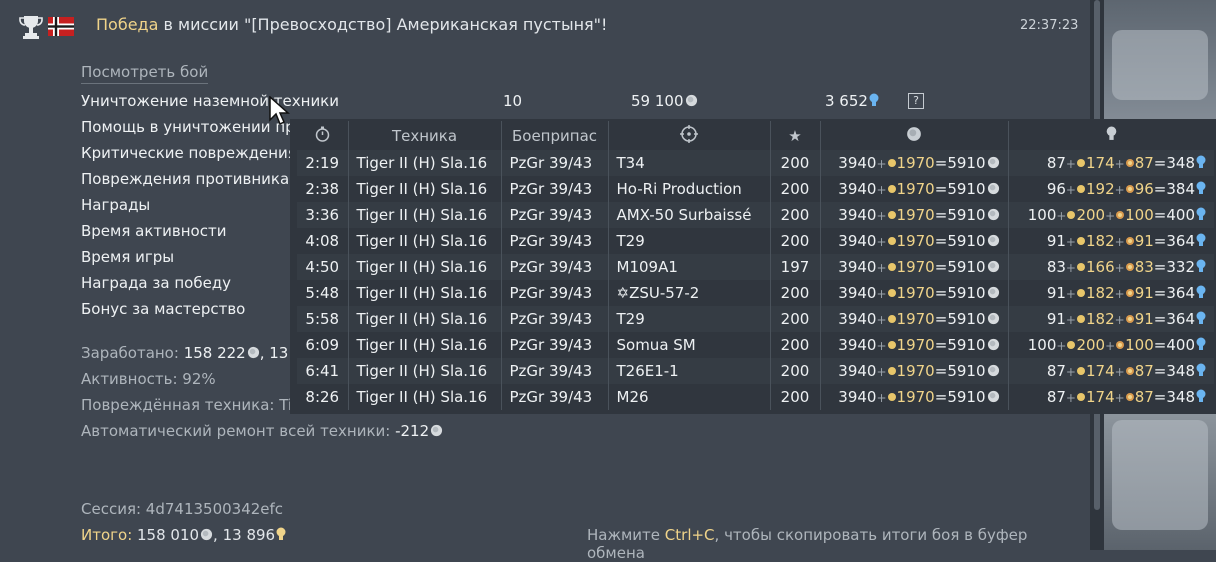  I want to click on col-ammo: Боеприпас, so click(554, 135).